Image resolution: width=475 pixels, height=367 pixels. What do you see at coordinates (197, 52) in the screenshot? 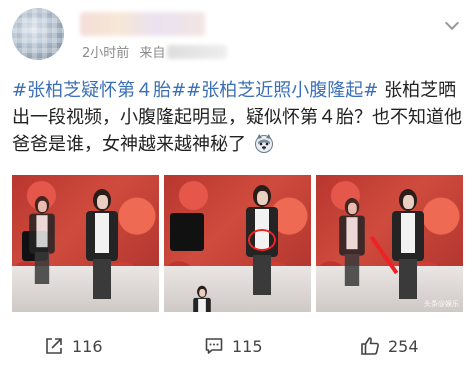
I see `post-source-blurred` at bounding box center [197, 52].